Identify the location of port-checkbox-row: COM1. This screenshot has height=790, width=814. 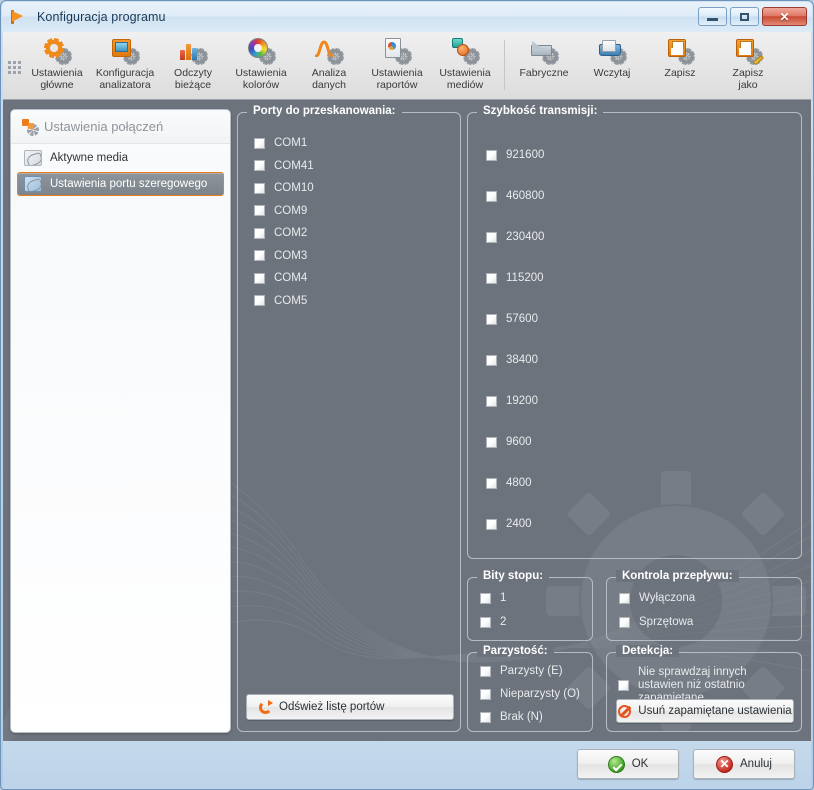
(284, 143).